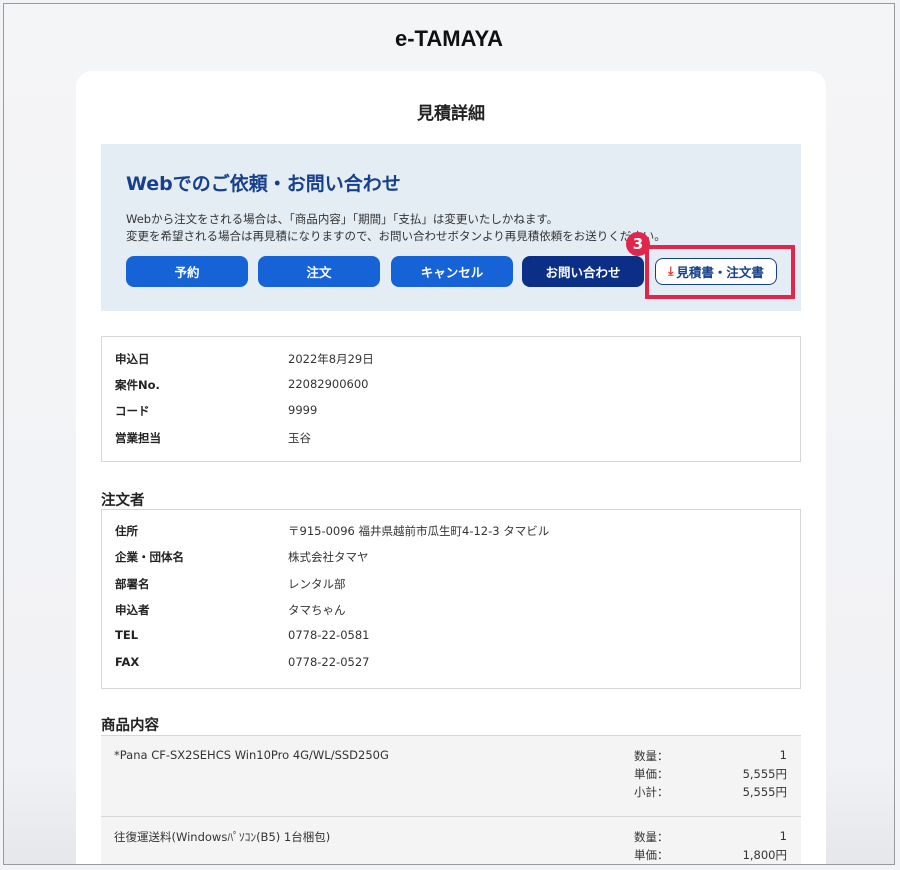  What do you see at coordinates (123, 501) in the screenshot?
I see `orderer-heading: 注文者` at bounding box center [123, 501].